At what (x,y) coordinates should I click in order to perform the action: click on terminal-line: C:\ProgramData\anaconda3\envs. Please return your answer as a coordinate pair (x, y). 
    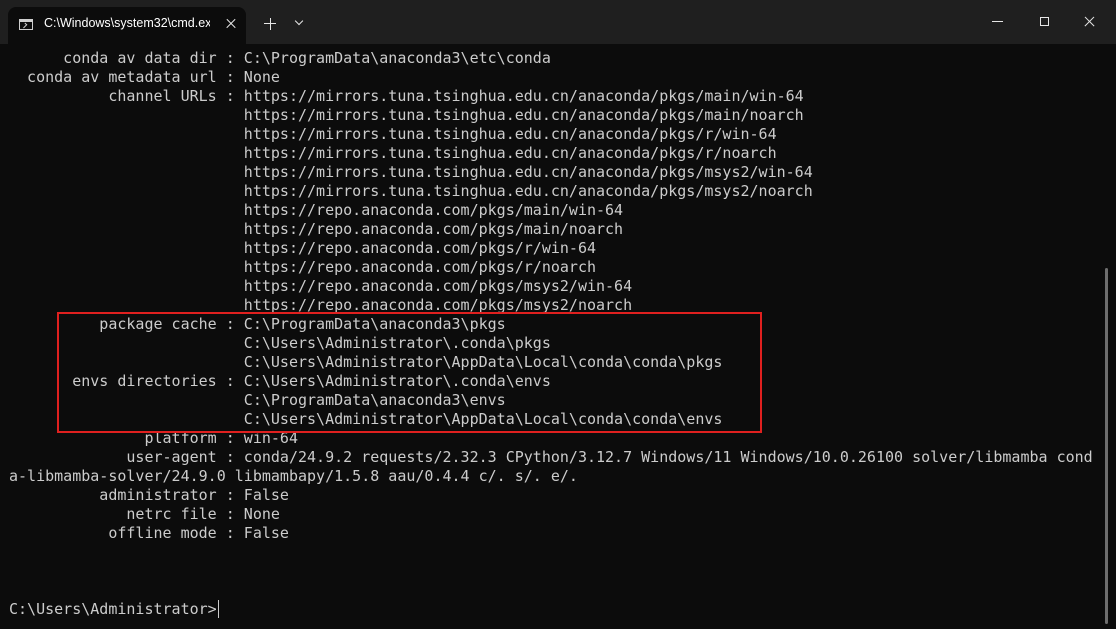
    Looking at the image, I should click on (257, 400).